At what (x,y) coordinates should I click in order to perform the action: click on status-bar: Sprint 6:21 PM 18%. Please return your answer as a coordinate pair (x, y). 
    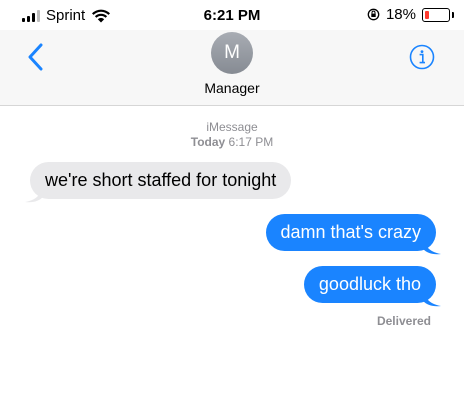
    Looking at the image, I should click on (232, 15).